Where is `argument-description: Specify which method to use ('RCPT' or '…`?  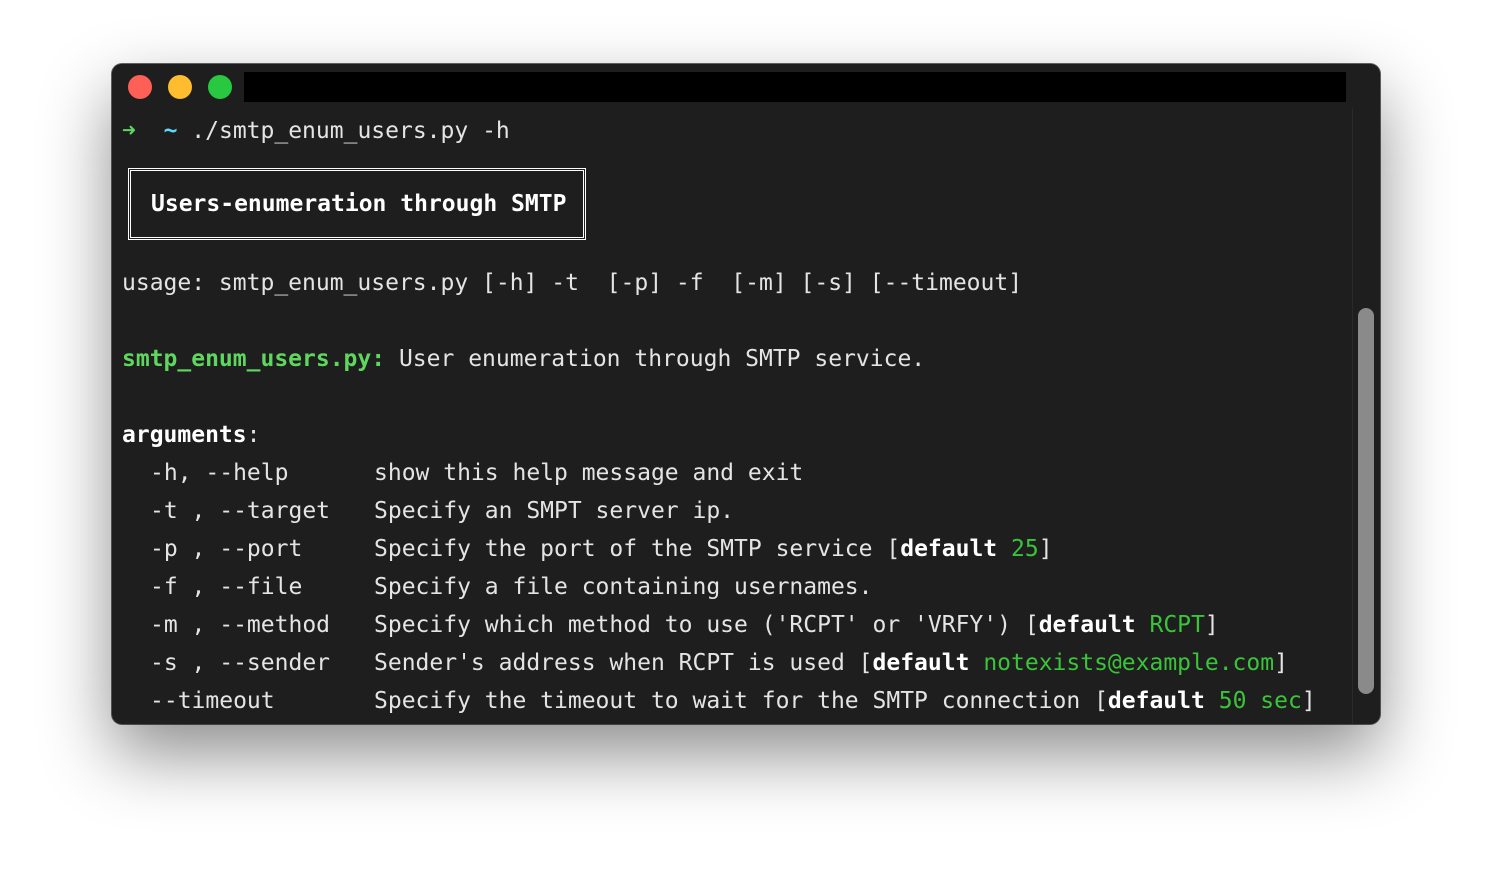 argument-description: Specify which method to use ('RCPT' or '… is located at coordinates (699, 625).